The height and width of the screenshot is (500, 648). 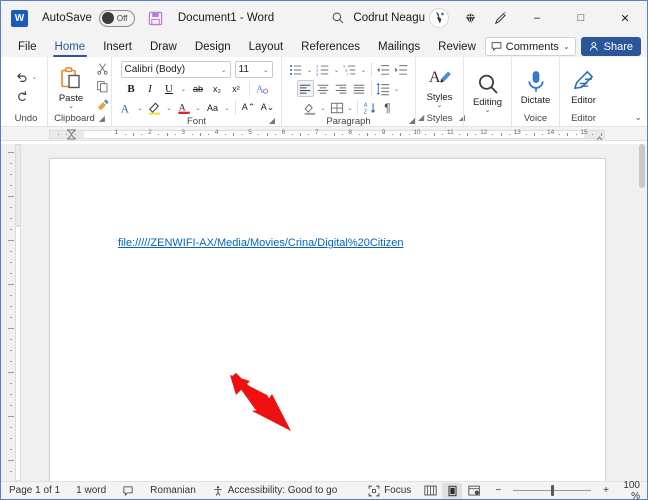 I want to click on styles-dropdown-icon: ⌄, so click(x=440, y=105).